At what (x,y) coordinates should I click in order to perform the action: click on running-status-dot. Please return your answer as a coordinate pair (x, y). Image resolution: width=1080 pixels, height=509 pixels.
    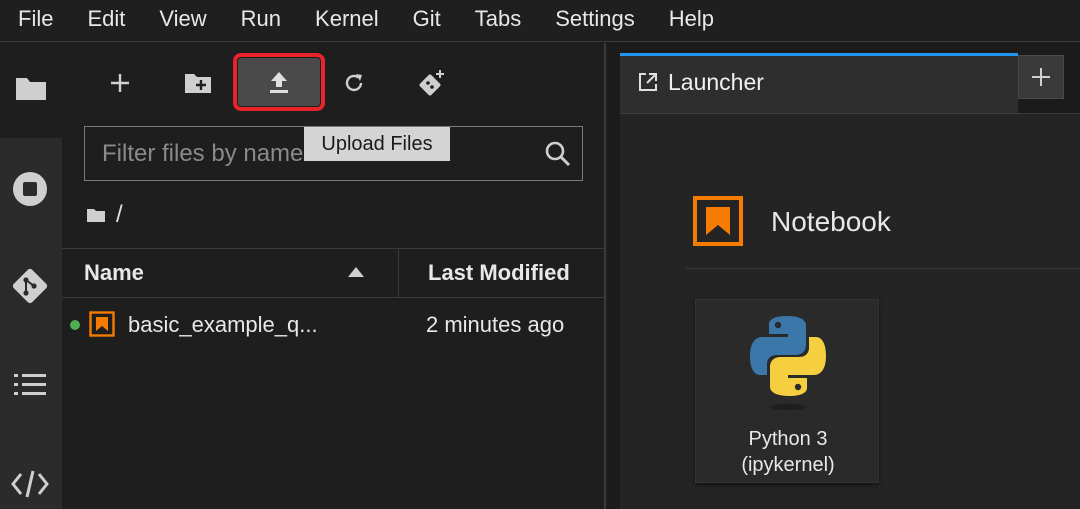
    Looking at the image, I should click on (75, 325).